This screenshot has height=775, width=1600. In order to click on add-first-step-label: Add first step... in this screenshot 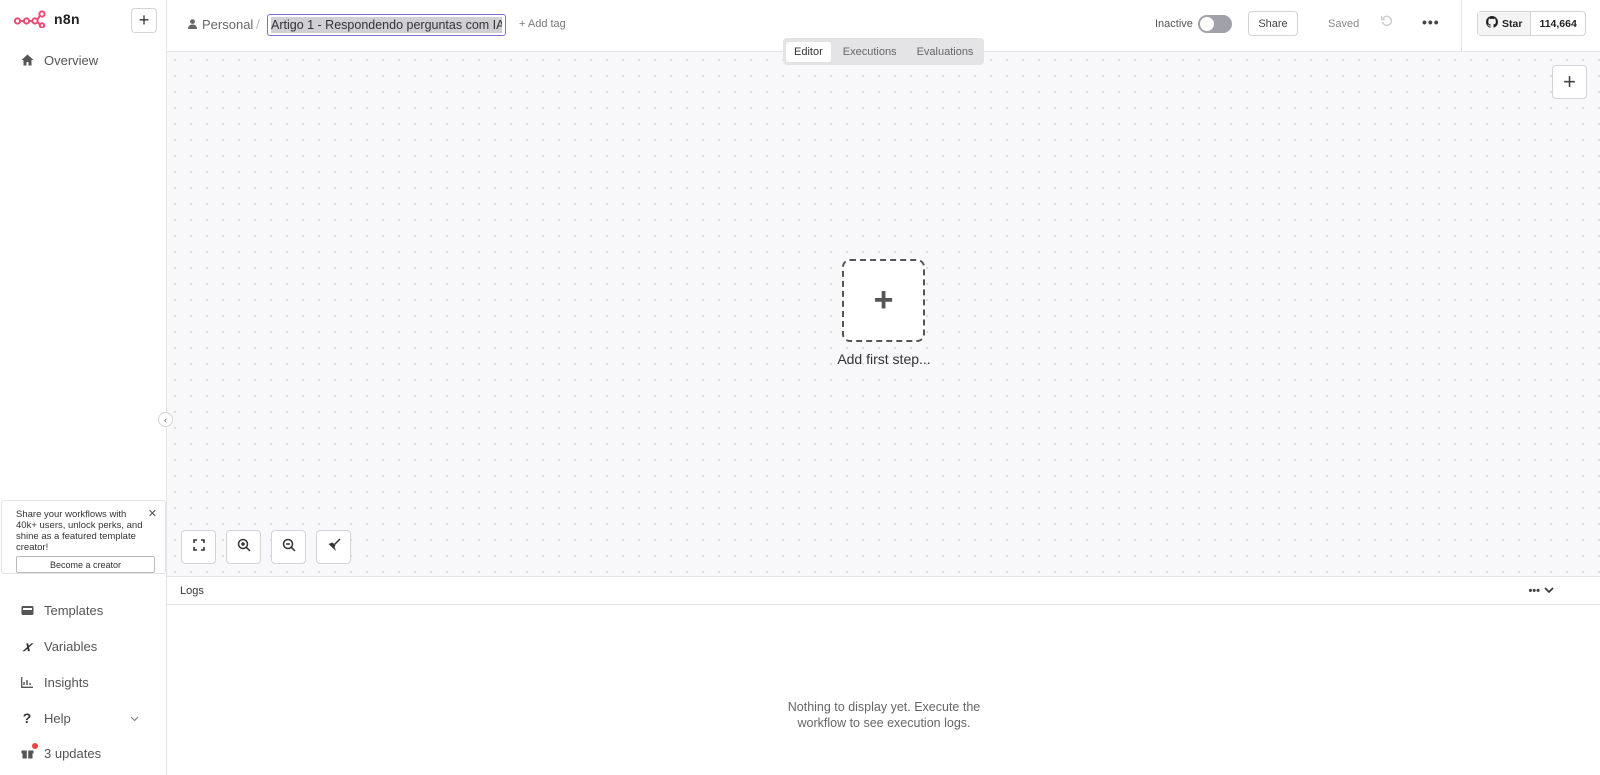, I will do `click(884, 359)`.